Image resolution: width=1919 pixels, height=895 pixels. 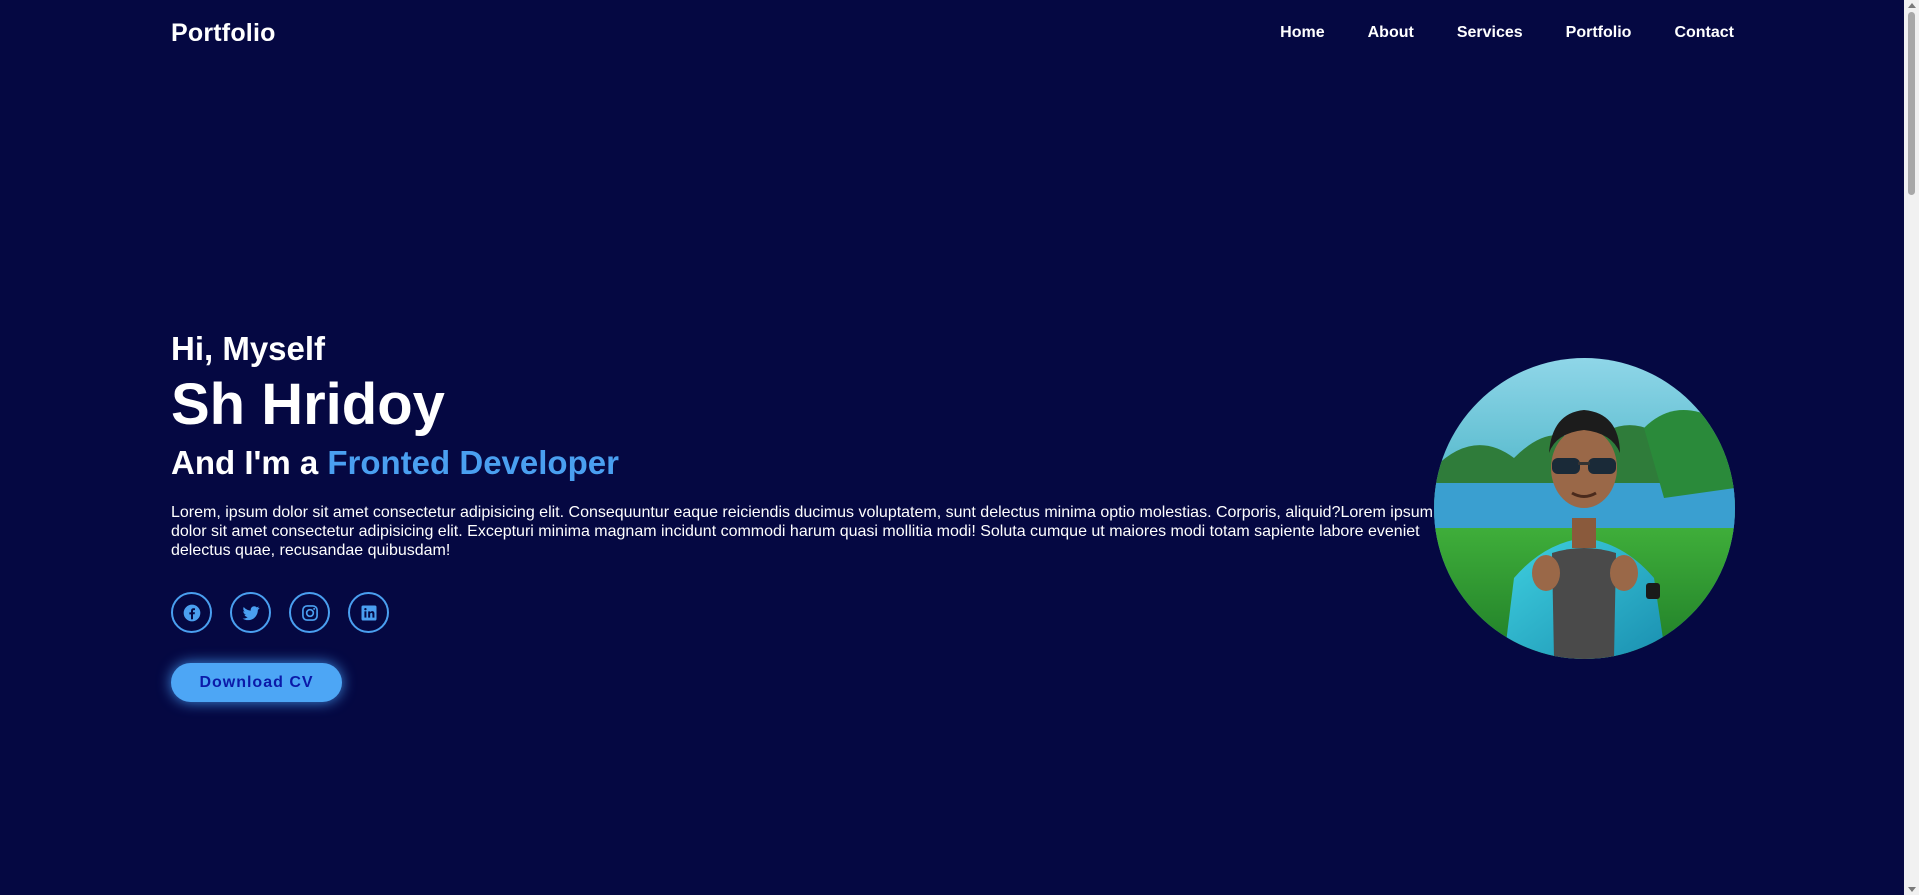 I want to click on scroll-down-icon, so click(x=1912, y=889).